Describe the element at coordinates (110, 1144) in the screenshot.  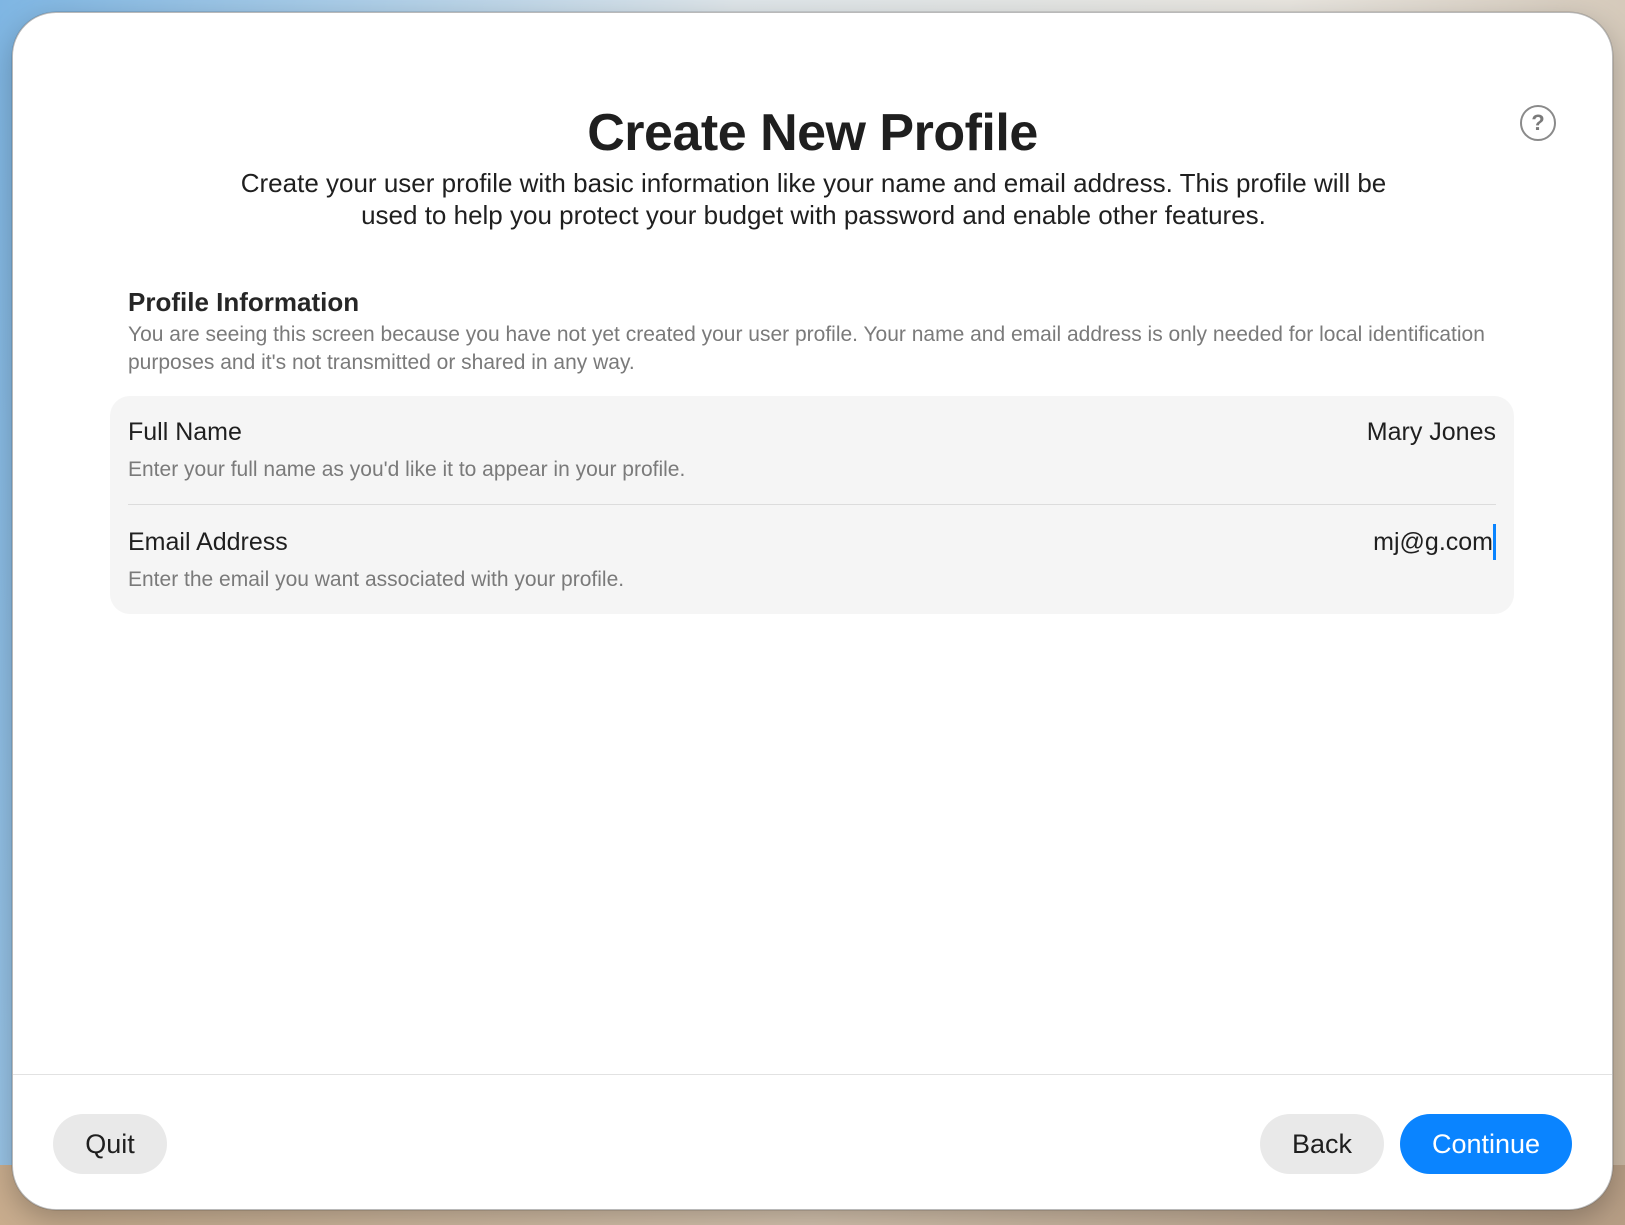
I see `quit-button: Quit` at that location.